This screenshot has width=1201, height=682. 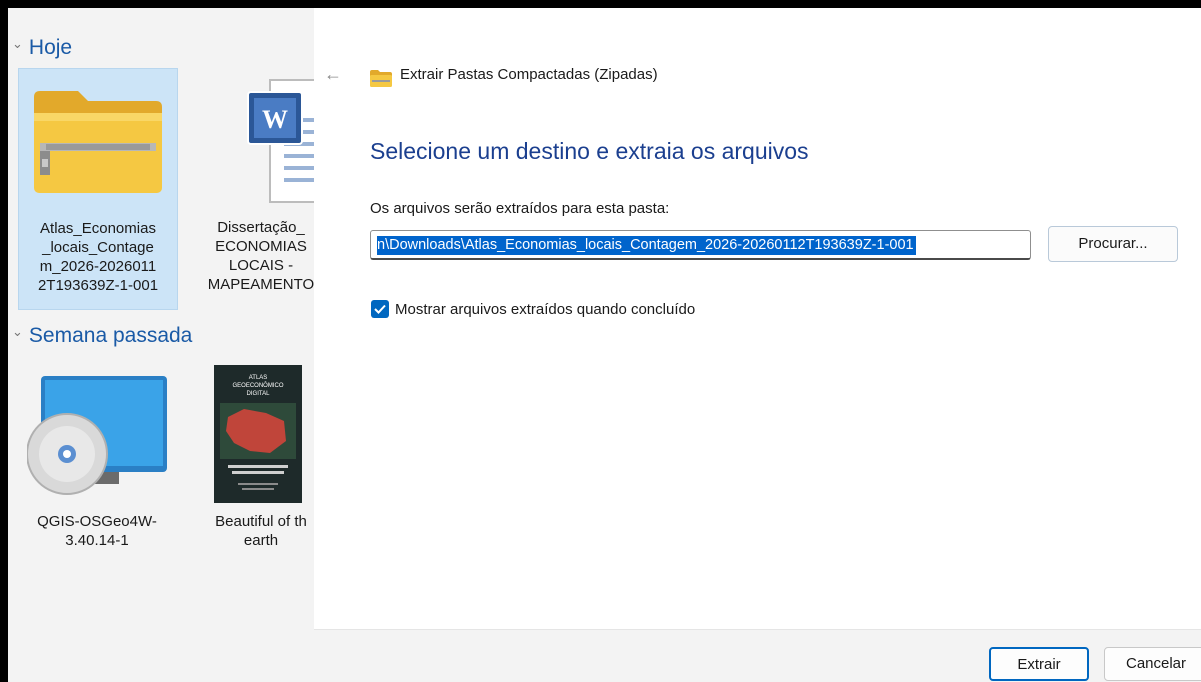 I want to click on thumbnail-text-3: DIGITAL, so click(x=259, y=394).